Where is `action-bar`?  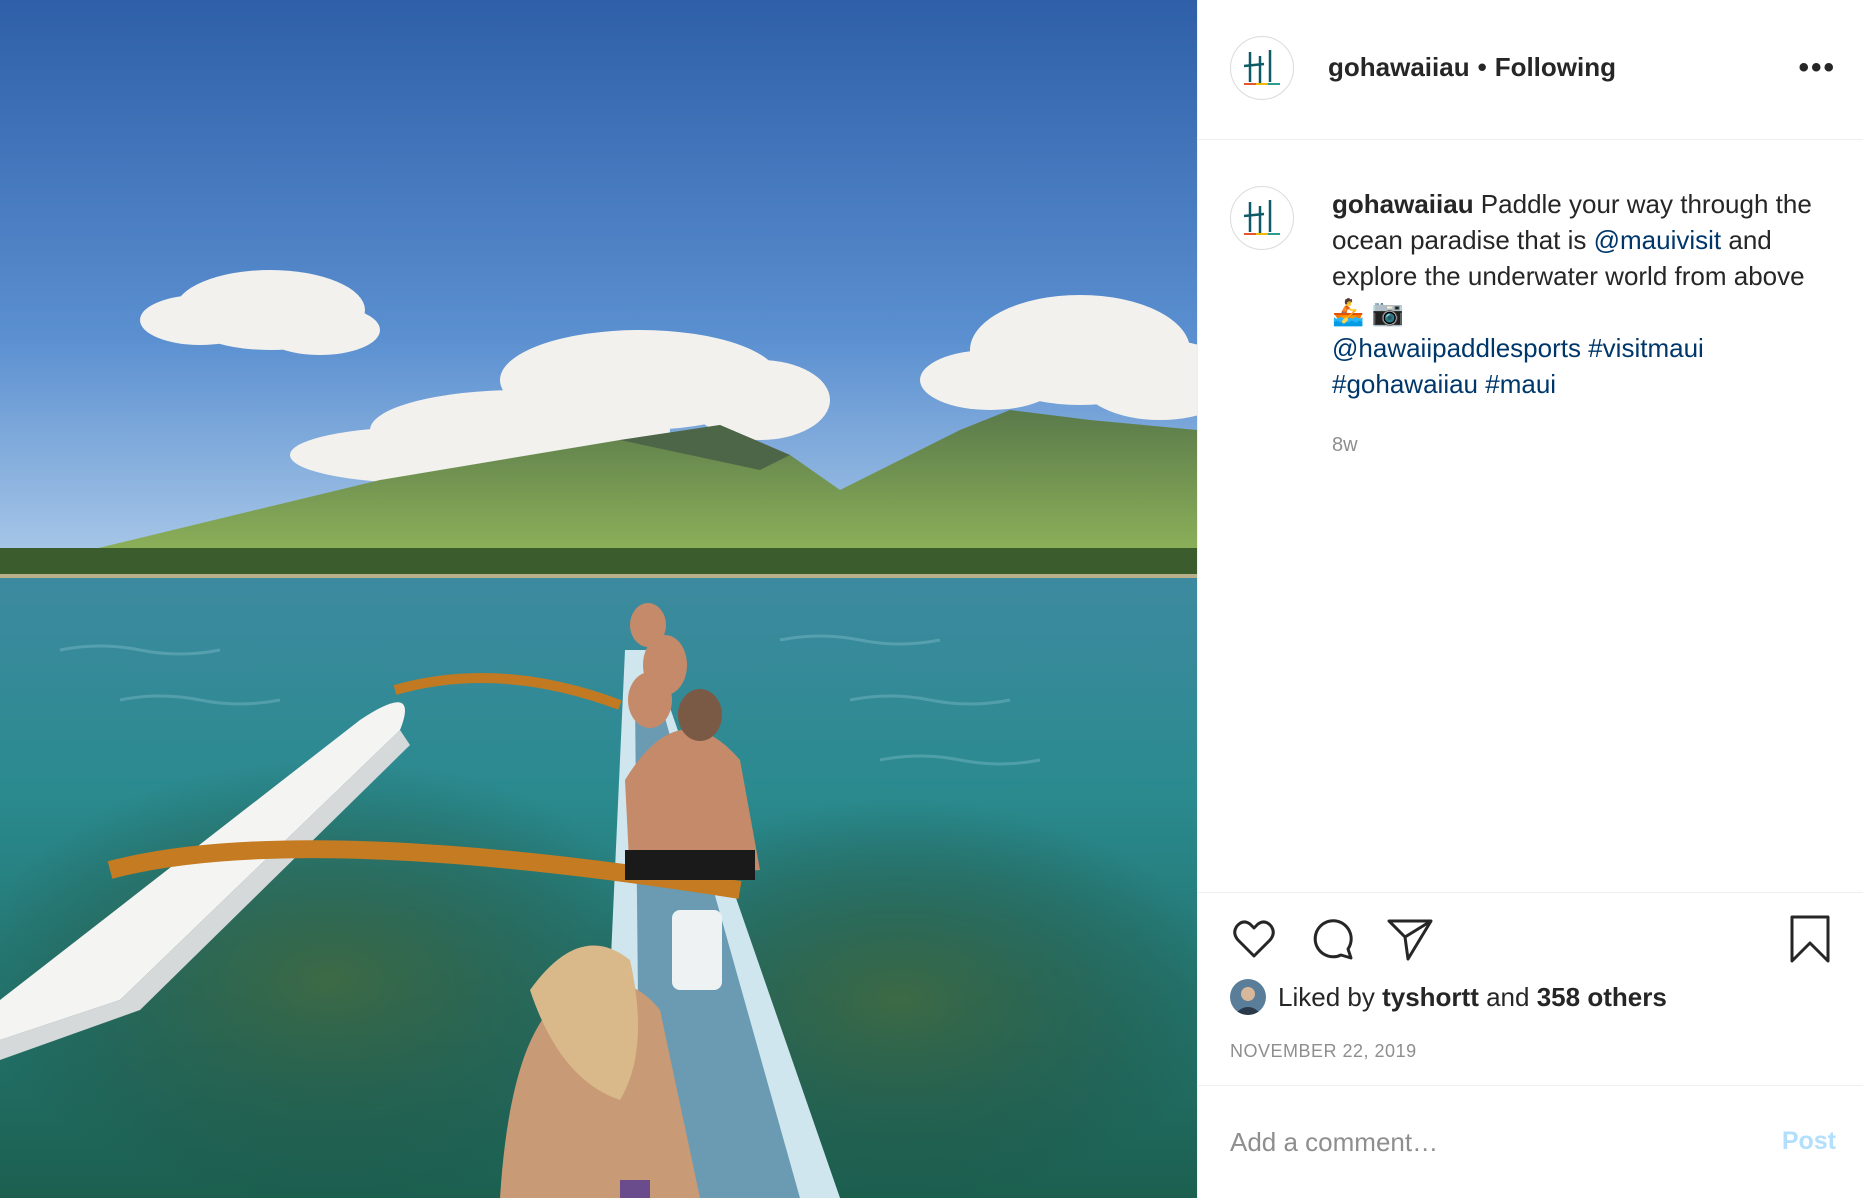 action-bar is located at coordinates (1532, 939).